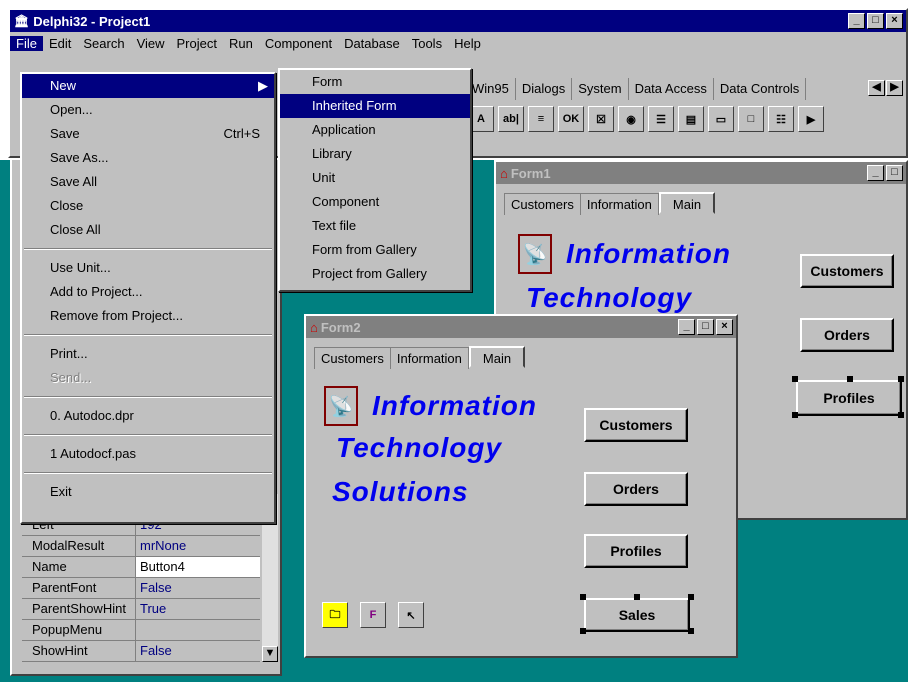 The height and width of the screenshot is (682, 908). I want to click on menu-item-close-all: Close All, so click(148, 230).